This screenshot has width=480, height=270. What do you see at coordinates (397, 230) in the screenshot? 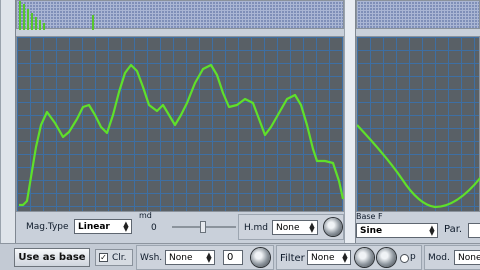
I see `base-f-select: Sine ▲ ▼` at bounding box center [397, 230].